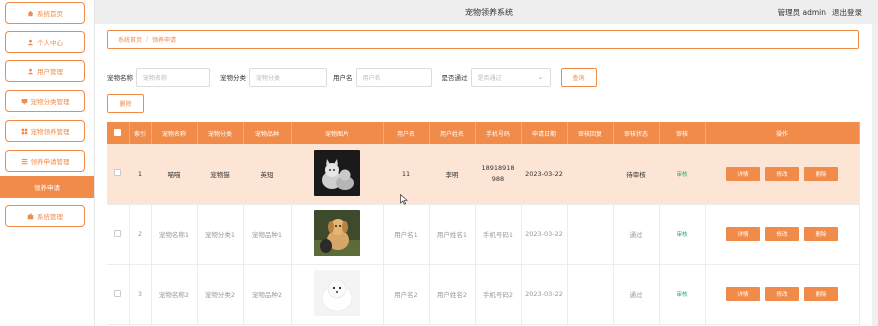 This screenshot has width=878, height=326. Describe the element at coordinates (267, 294) in the screenshot. I see `pet-breed-cell: 宠物品种2` at that location.